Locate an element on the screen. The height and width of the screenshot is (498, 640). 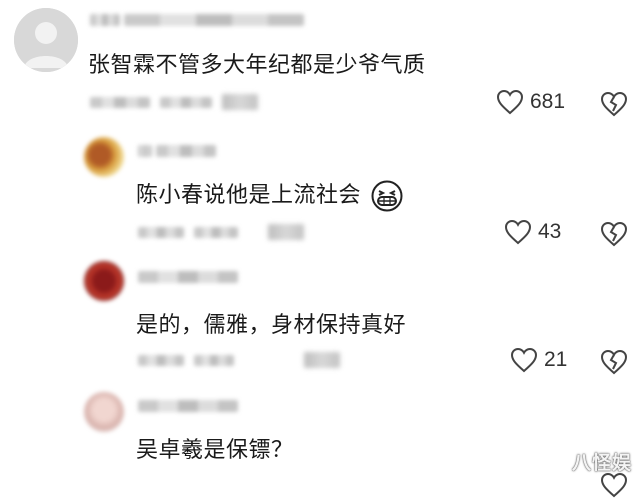
comment-text: 是的，儒雅，身材保持真好 is located at coordinates (271, 325).